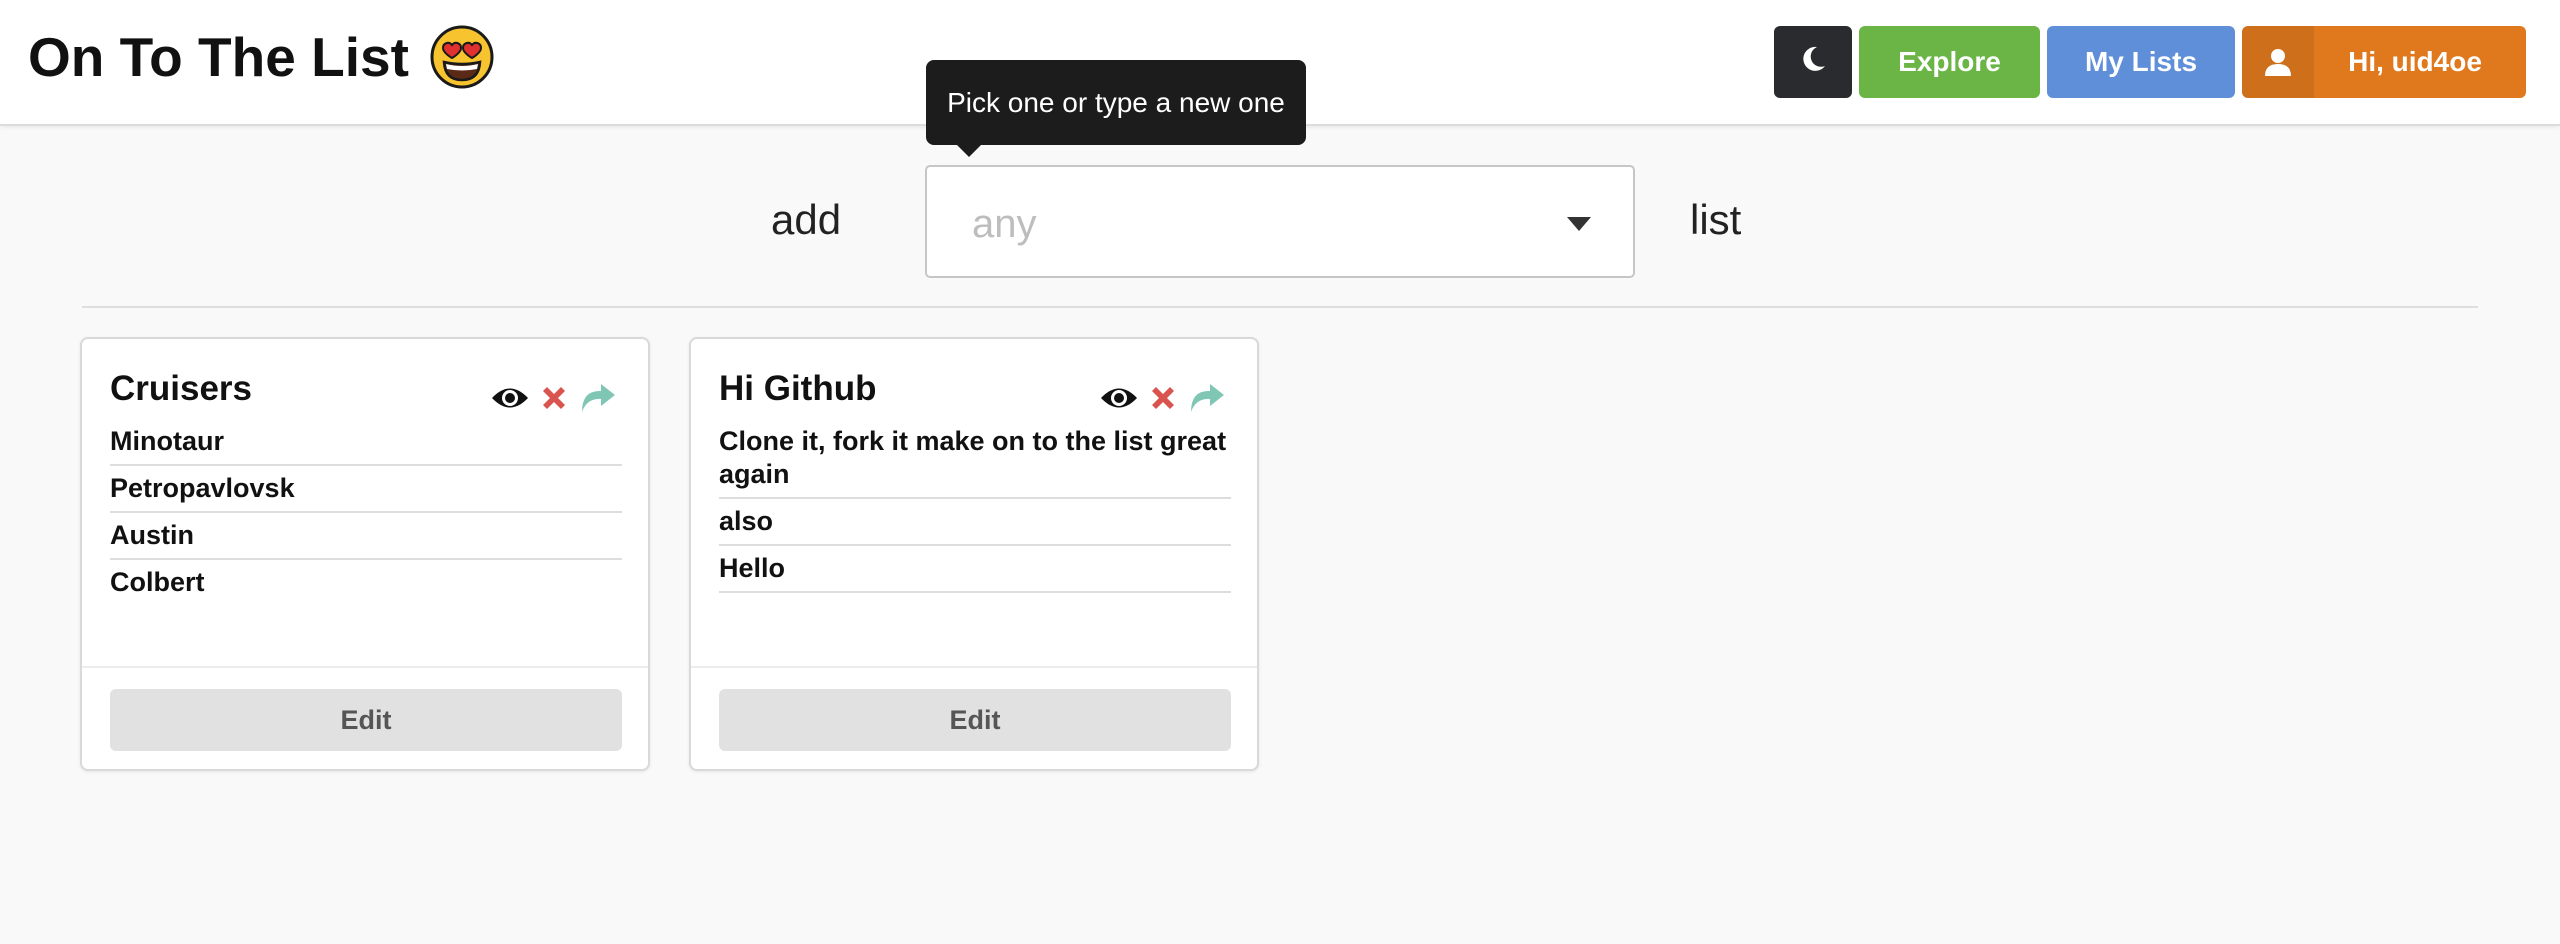 The height and width of the screenshot is (944, 2560). I want to click on section-divider, so click(1280, 307).